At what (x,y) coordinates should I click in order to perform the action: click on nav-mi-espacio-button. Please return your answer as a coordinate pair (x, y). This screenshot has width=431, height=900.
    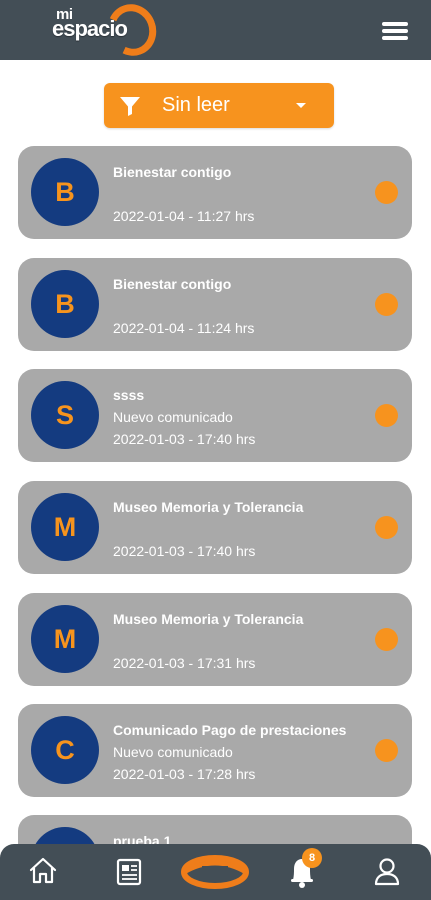
    Looking at the image, I should click on (215, 872).